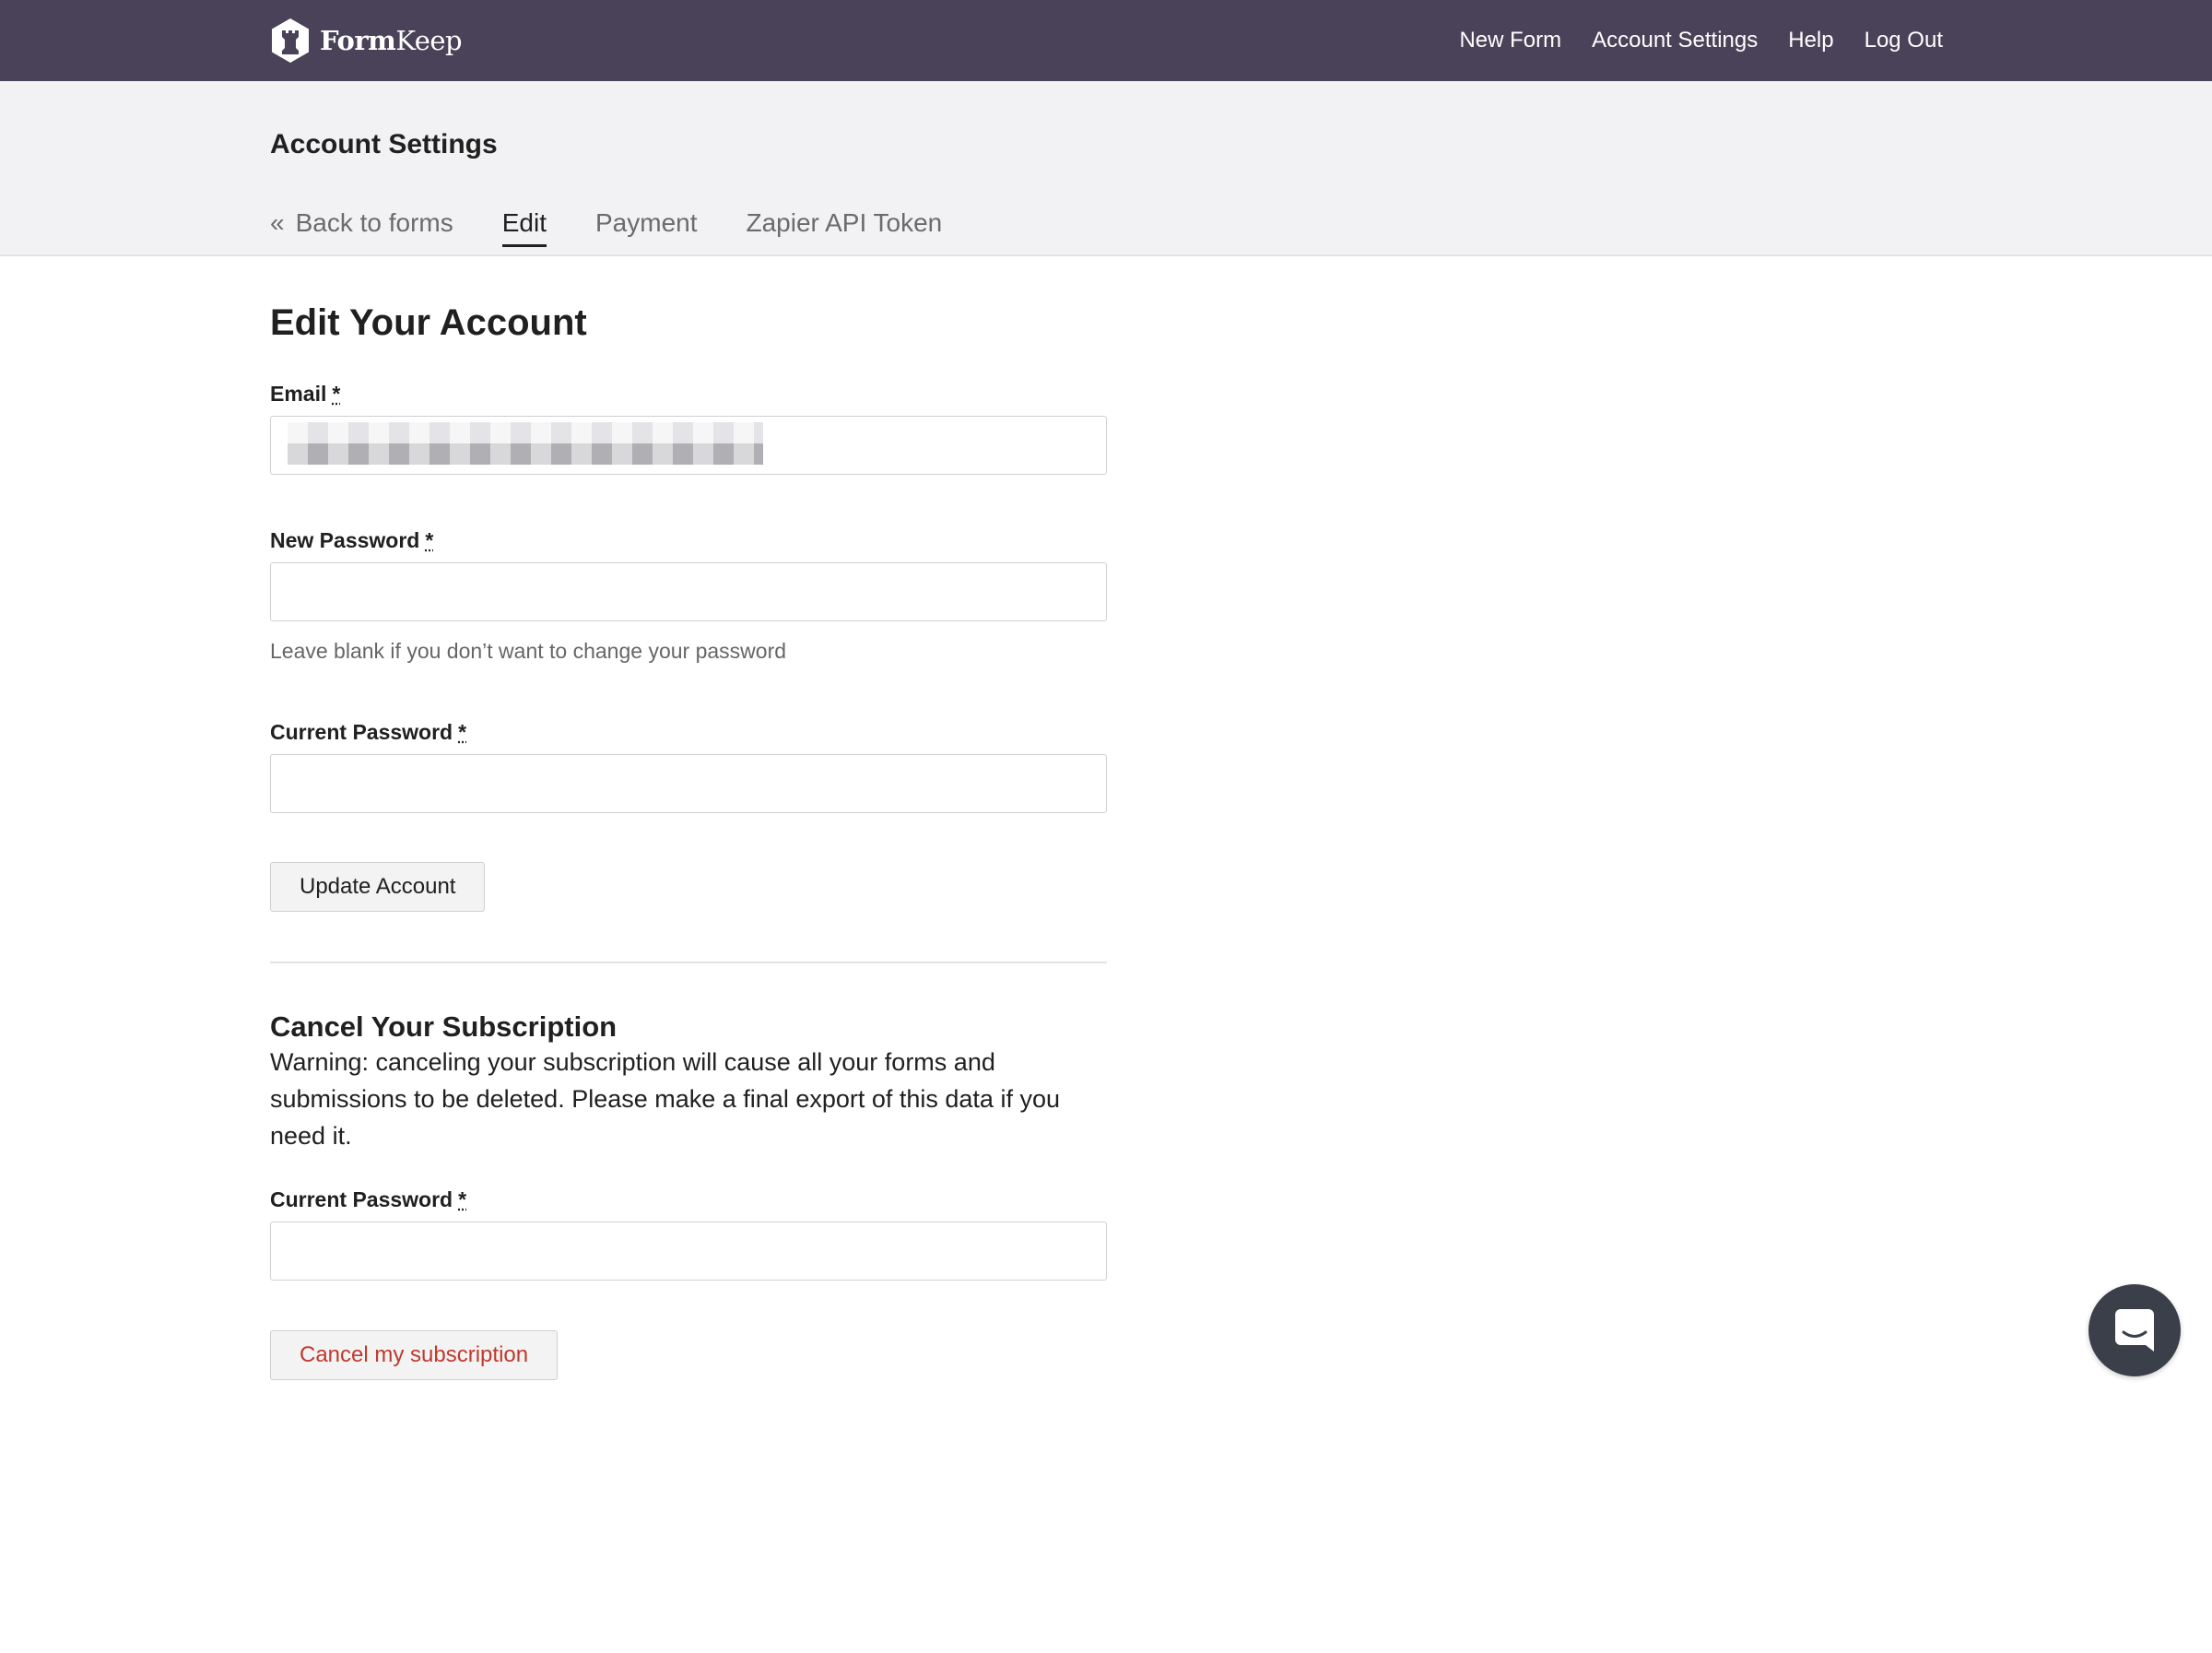 The image size is (2212, 1653). Describe the element at coordinates (524, 227) in the screenshot. I see `tab-edit: Edit` at that location.